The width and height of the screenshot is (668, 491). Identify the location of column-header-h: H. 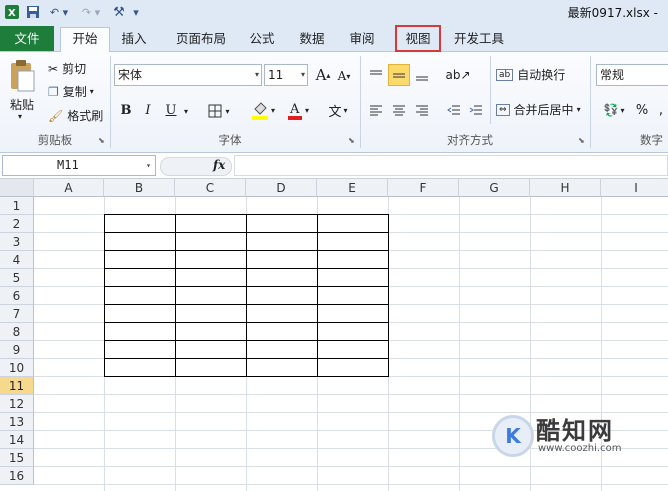
(565, 188).